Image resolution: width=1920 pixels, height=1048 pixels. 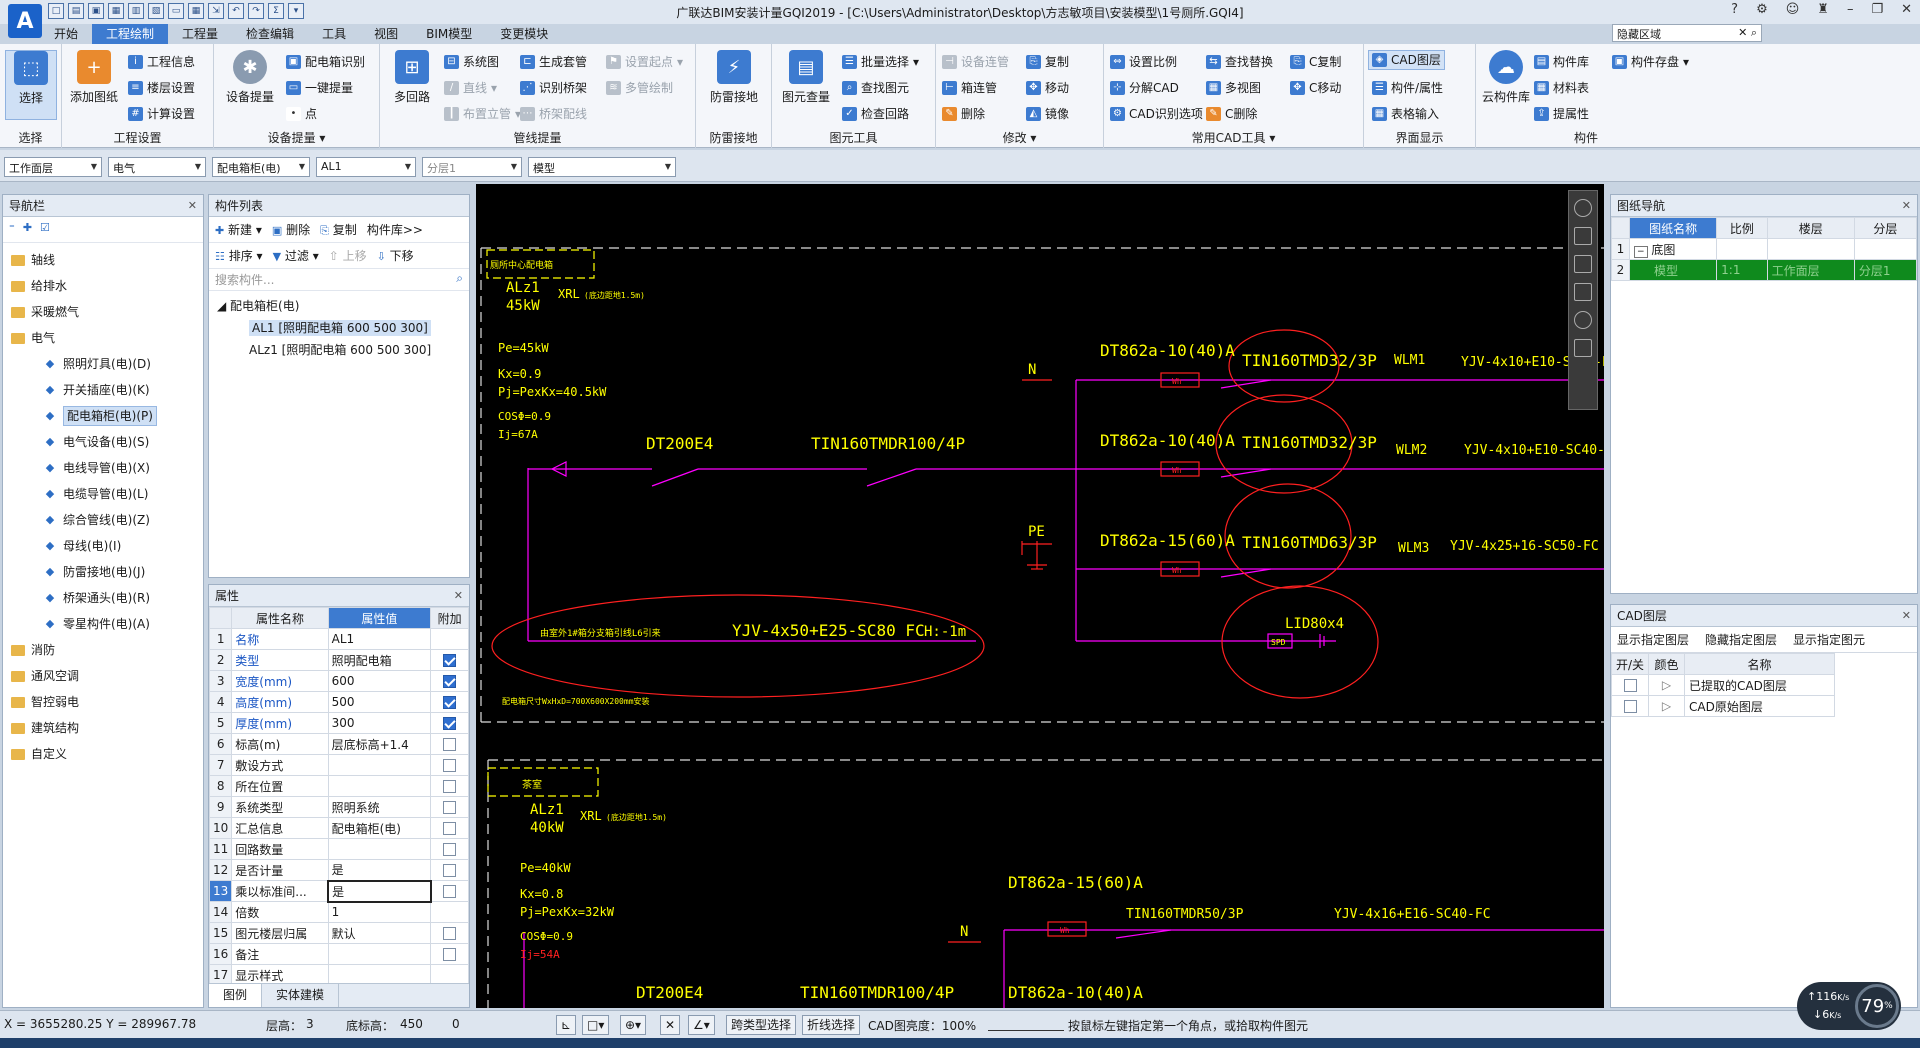 What do you see at coordinates (339, 786) in the screenshot?
I see `prop-row: 8 所在位置` at bounding box center [339, 786].